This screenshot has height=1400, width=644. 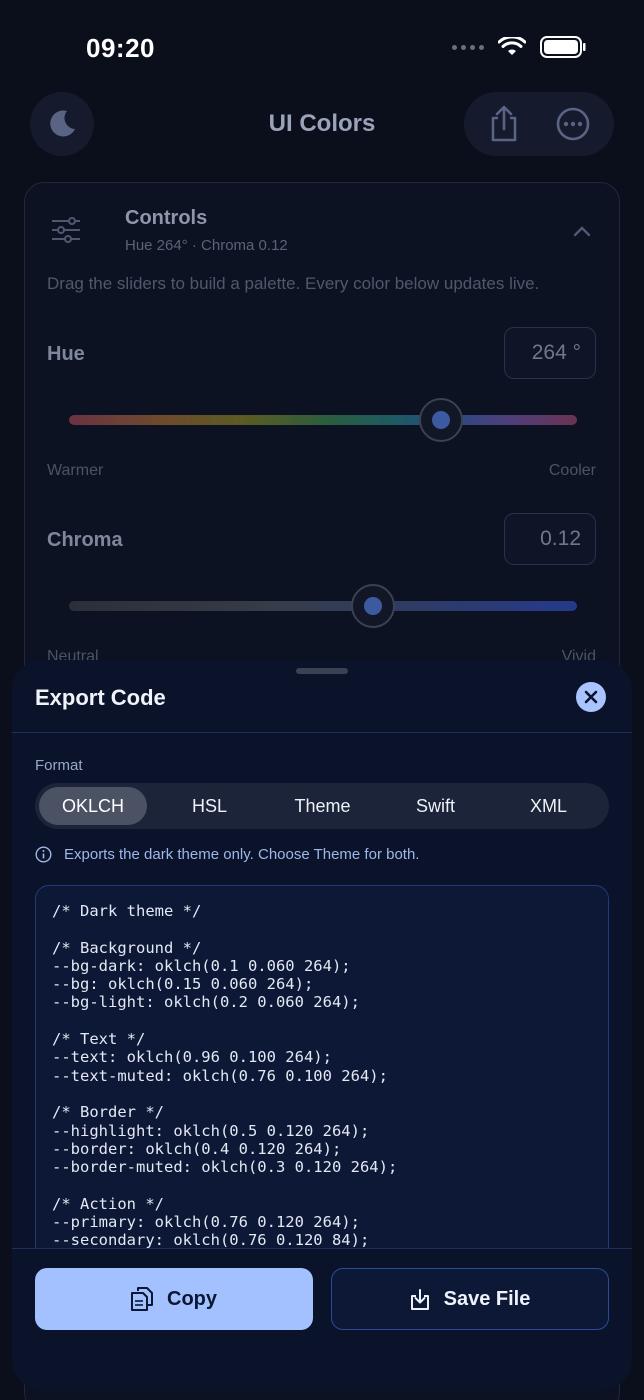 What do you see at coordinates (573, 124) in the screenshot?
I see `more-icon` at bounding box center [573, 124].